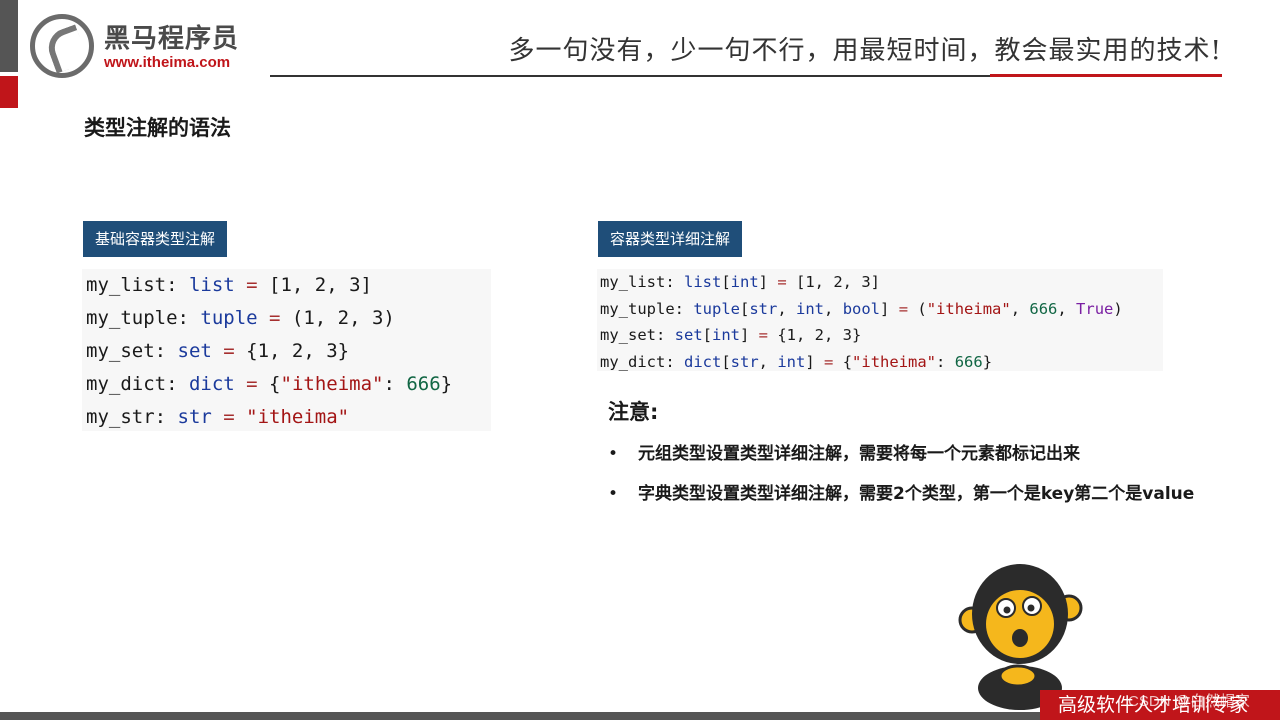 Image resolution: width=1280 pixels, height=720 pixels. What do you see at coordinates (1189, 701) in the screenshot?
I see `watermark: CSDN @白然帽家` at bounding box center [1189, 701].